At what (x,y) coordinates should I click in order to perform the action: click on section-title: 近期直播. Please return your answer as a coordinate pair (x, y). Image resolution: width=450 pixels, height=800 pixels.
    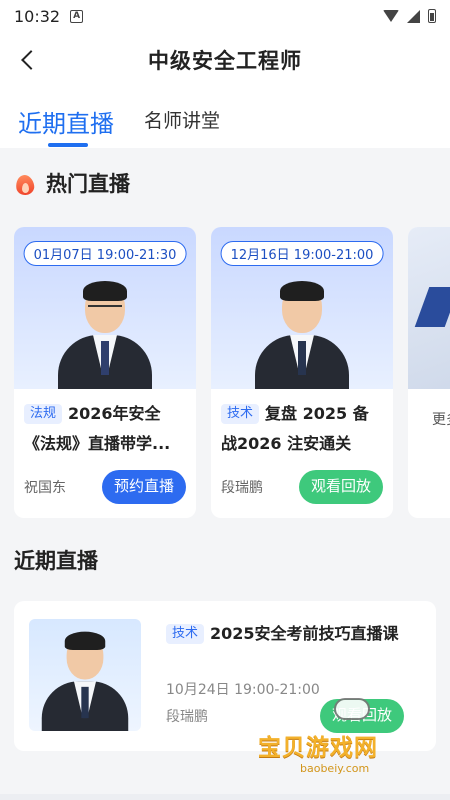
    Looking at the image, I should click on (56, 561).